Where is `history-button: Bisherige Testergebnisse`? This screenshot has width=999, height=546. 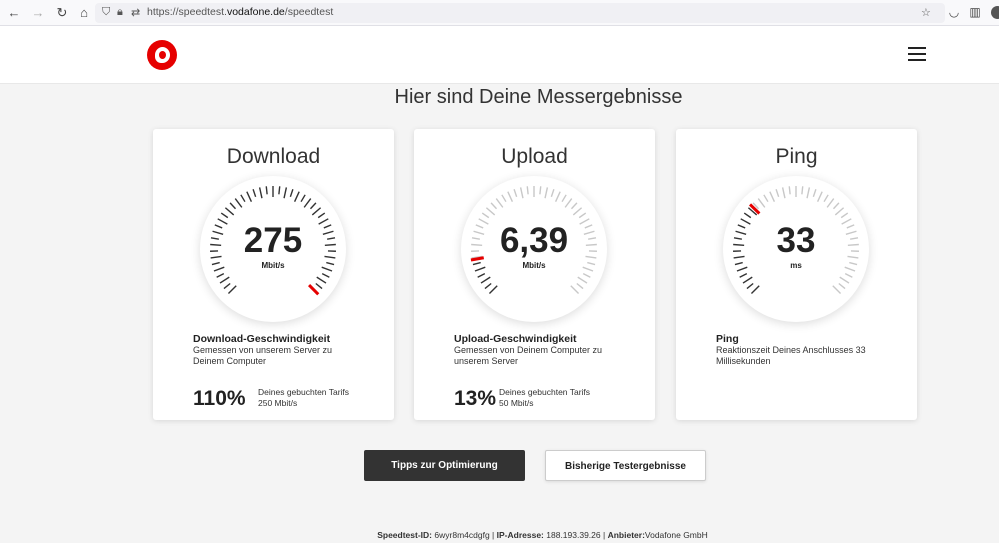
history-button: Bisherige Testergebnisse is located at coordinates (625, 465).